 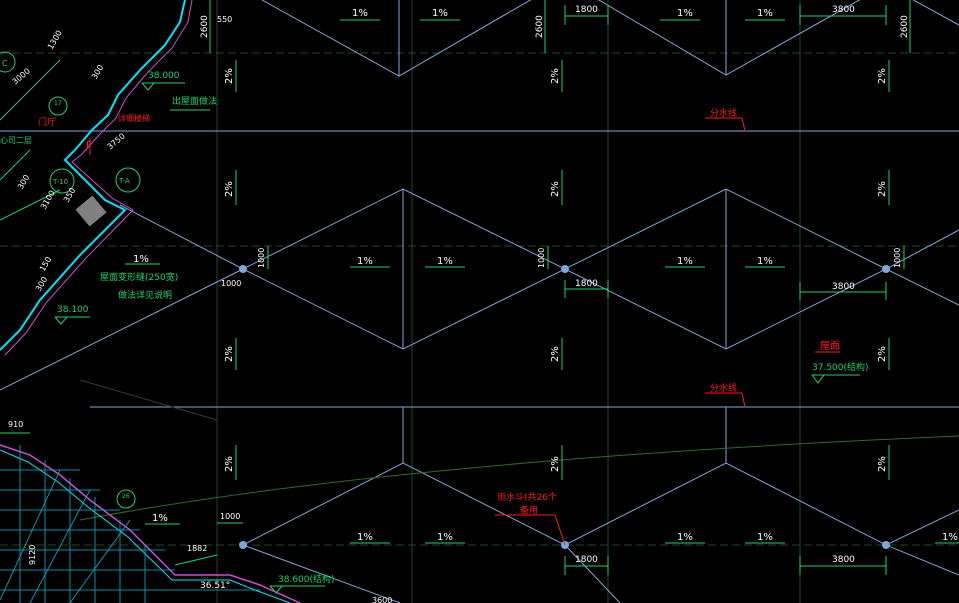 I want to click on elevation-label: 38.100, so click(x=73, y=310).